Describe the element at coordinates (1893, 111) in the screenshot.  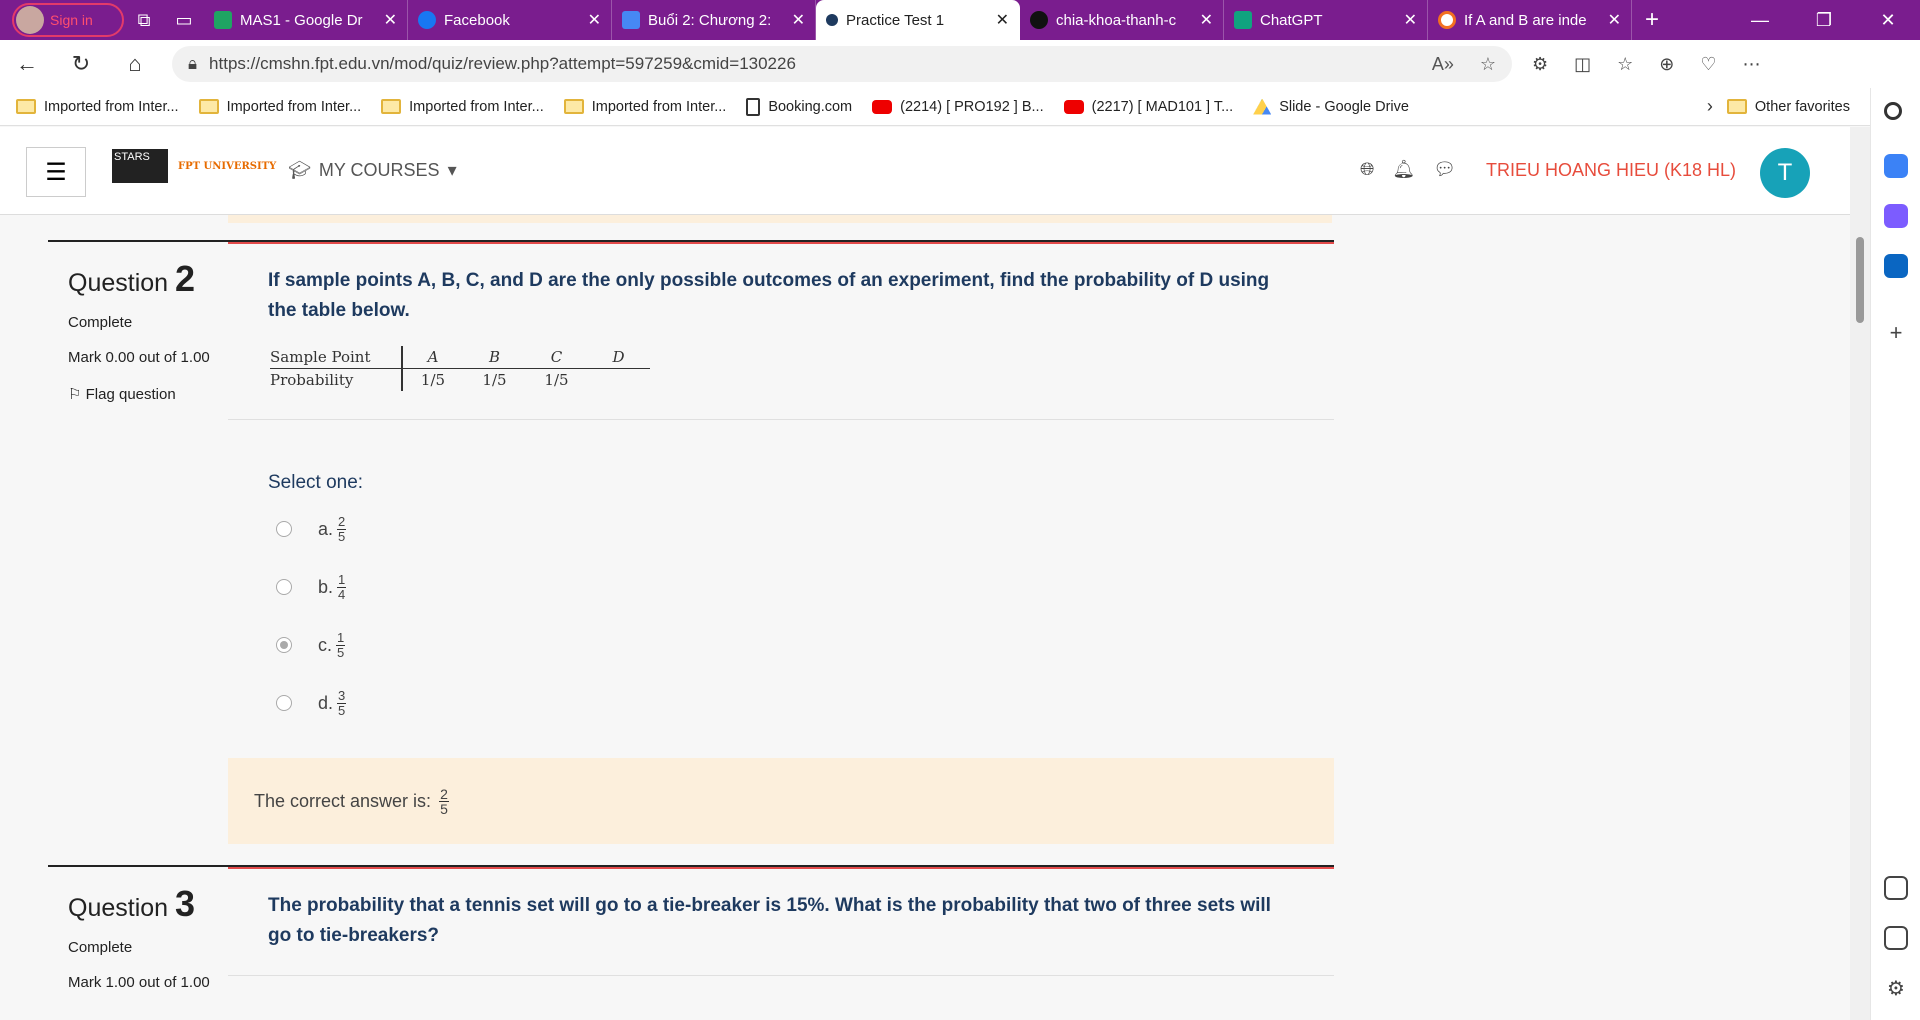
I see `search-icon` at that location.